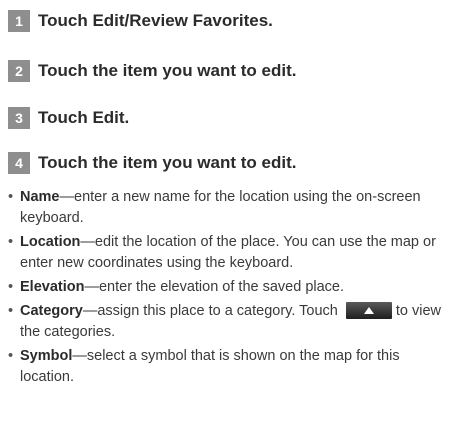 Image resolution: width=452 pixels, height=429 pixels. What do you see at coordinates (19, 71) in the screenshot?
I see `step-2-number: 2` at bounding box center [19, 71].